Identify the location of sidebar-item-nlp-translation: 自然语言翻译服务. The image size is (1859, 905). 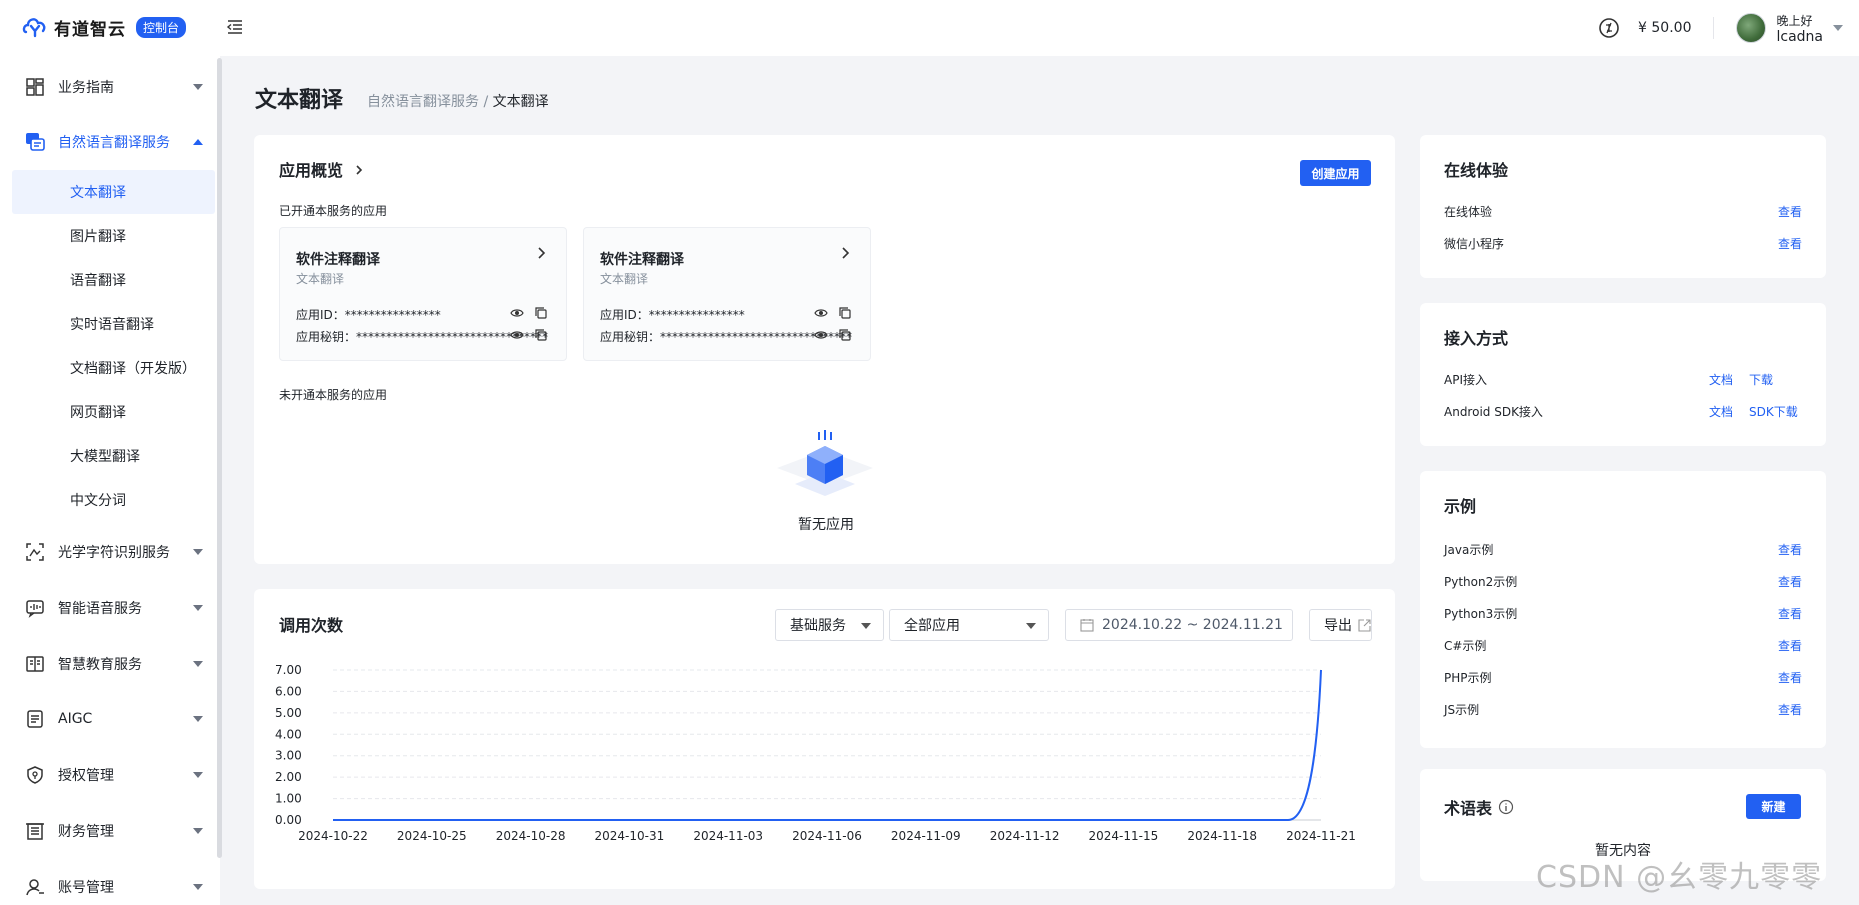
(113, 142).